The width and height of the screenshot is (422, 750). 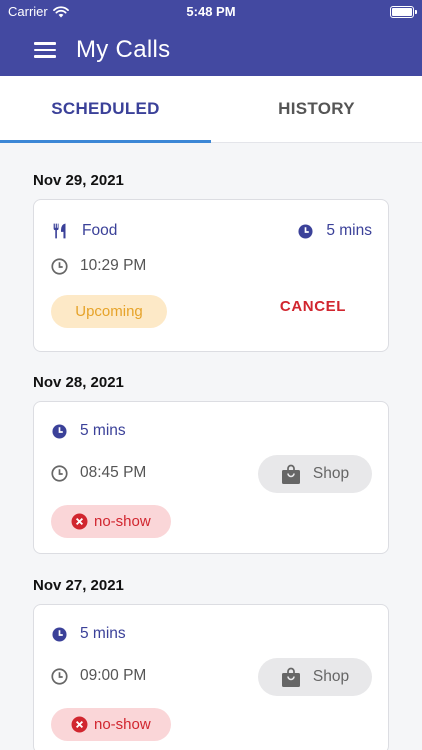 I want to click on status-badge: Upcoming, so click(x=109, y=311).